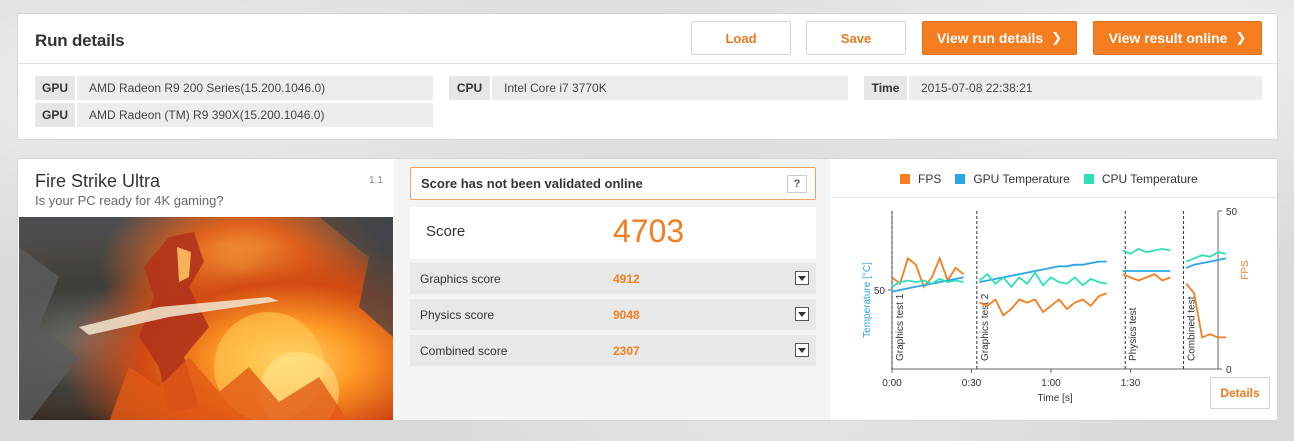  What do you see at coordinates (98, 181) in the screenshot?
I see `benchmark-title: Fire Strike Ultra` at bounding box center [98, 181].